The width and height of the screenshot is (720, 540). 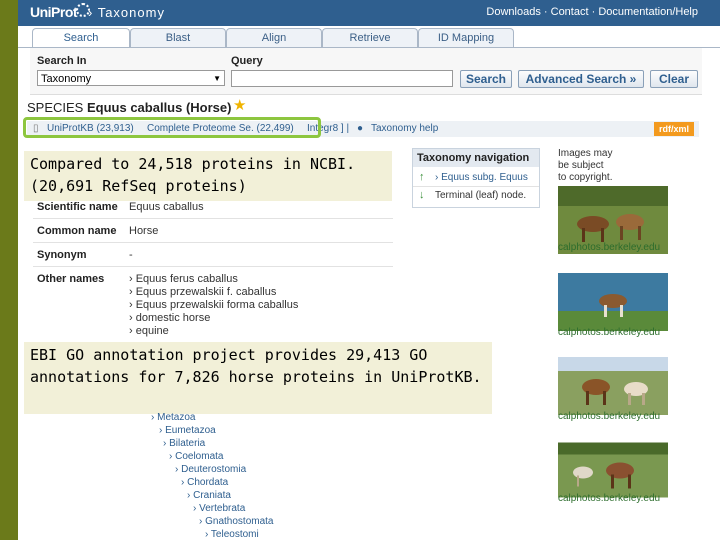 What do you see at coordinates (481, 177) in the screenshot?
I see `parent-taxon-link: › Equus subg. Equus` at bounding box center [481, 177].